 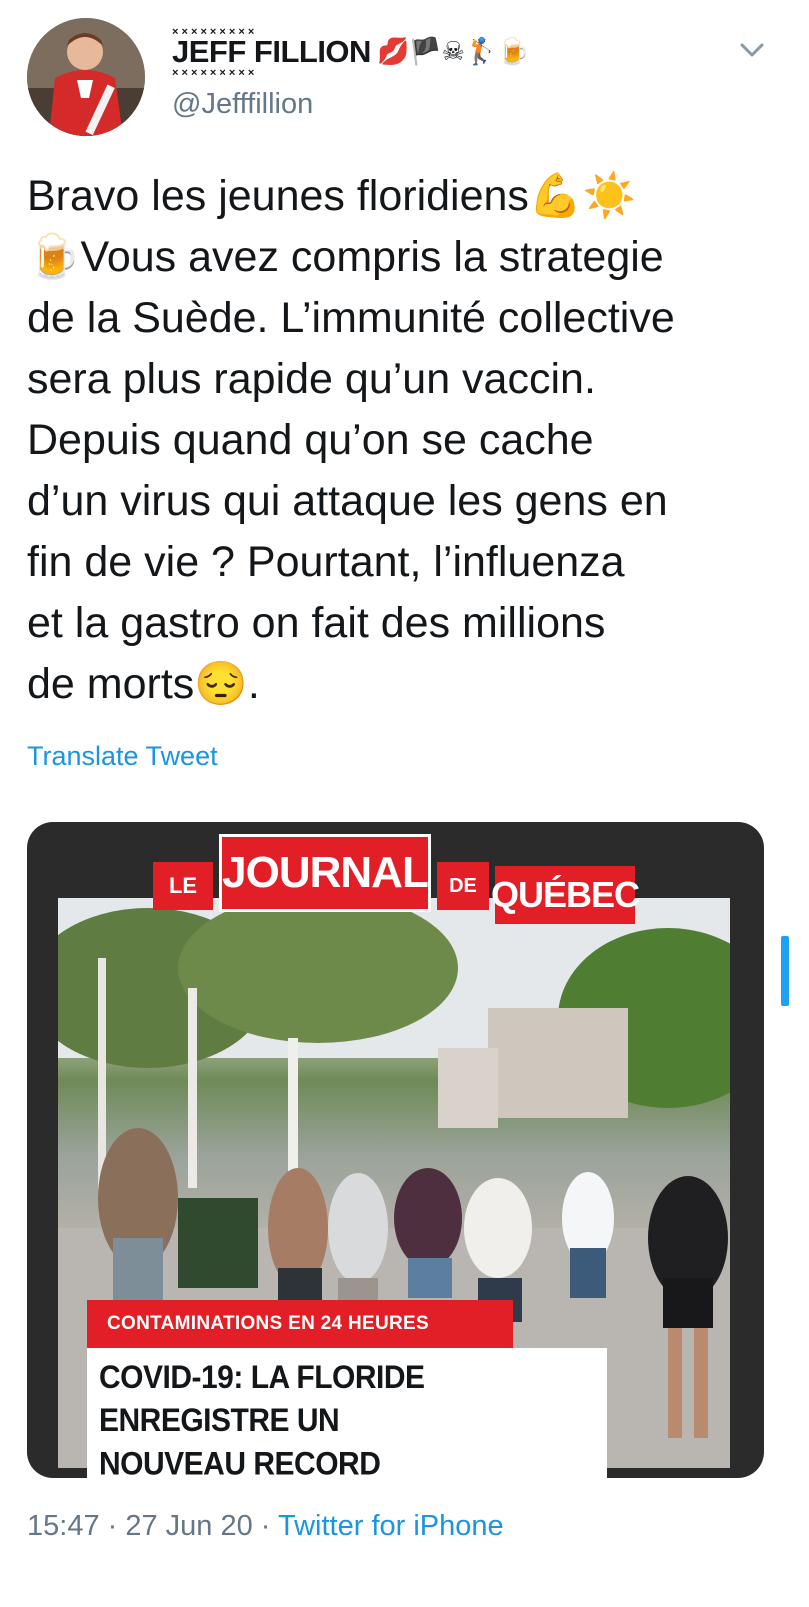 I want to click on author-name: JEFF FILLION, so click(x=271, y=52).